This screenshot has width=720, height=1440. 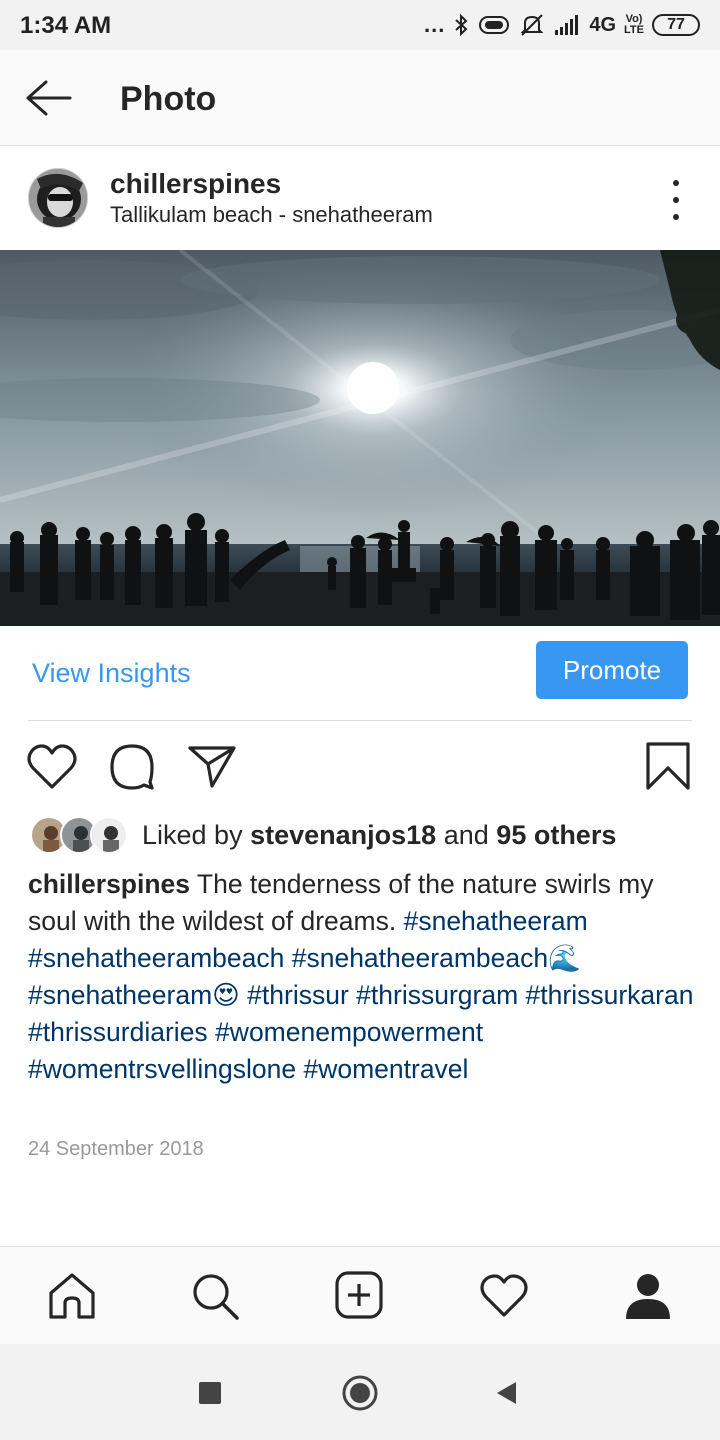 I want to click on heart-outline-icon, so click(x=52, y=766).